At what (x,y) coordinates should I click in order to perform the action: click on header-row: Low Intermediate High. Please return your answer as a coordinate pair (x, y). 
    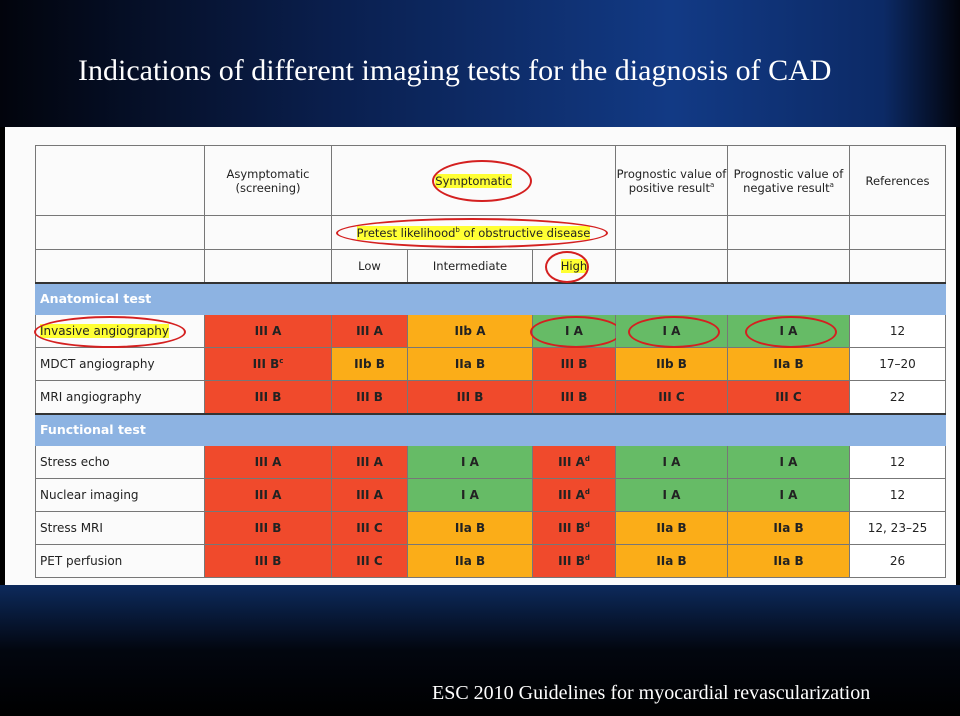
    Looking at the image, I should click on (490, 266).